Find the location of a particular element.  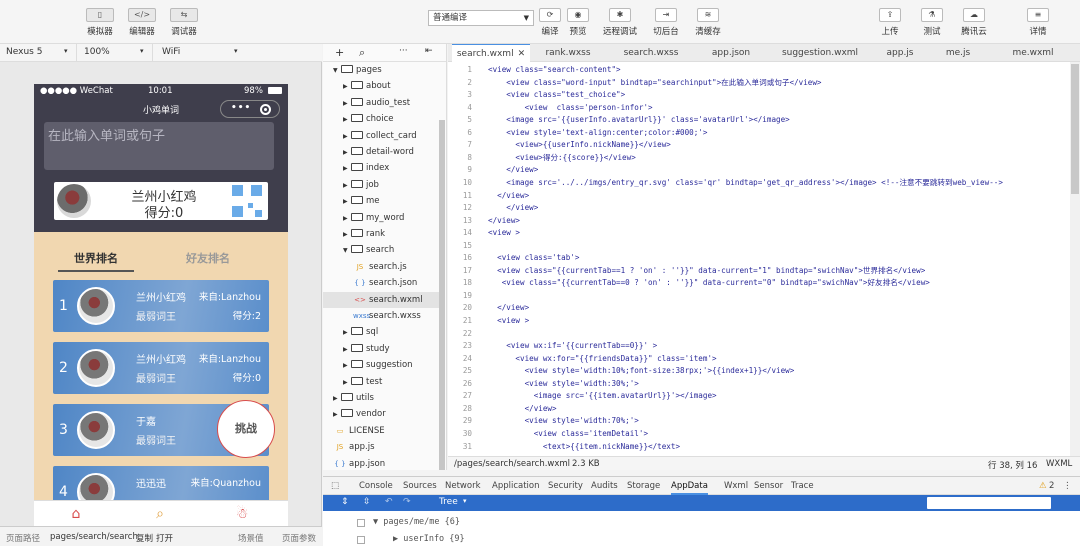

devtools-tab: Console is located at coordinates (376, 486).